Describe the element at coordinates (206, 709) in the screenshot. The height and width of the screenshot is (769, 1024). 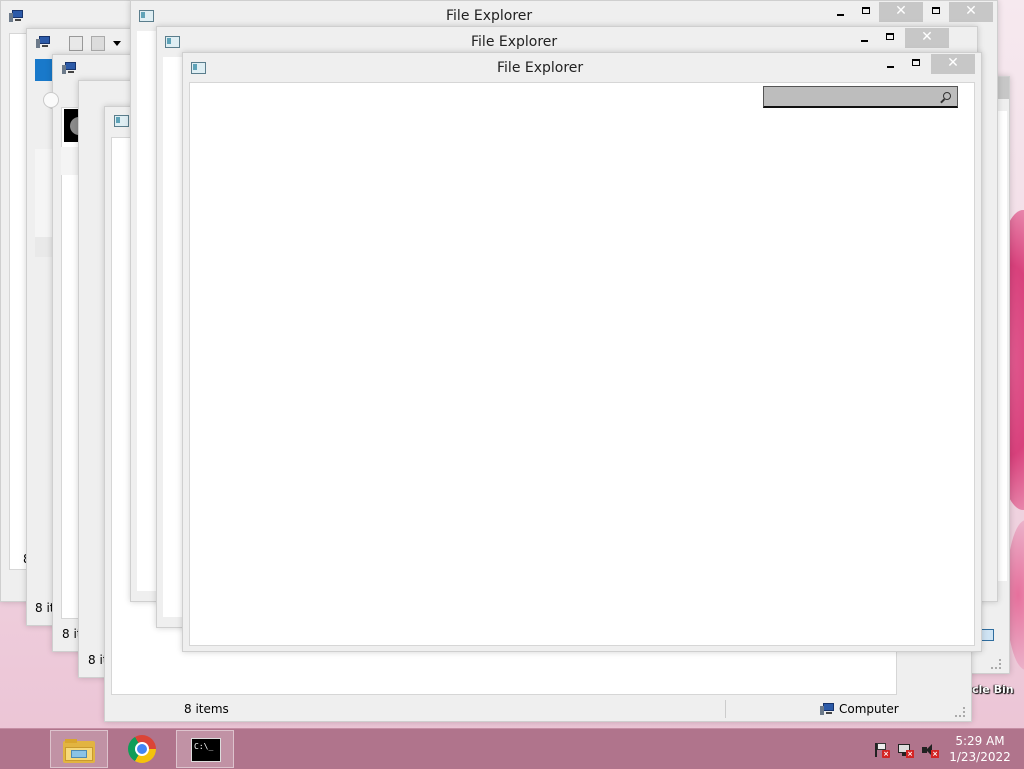
I see `status-item-count: 8 items` at that location.